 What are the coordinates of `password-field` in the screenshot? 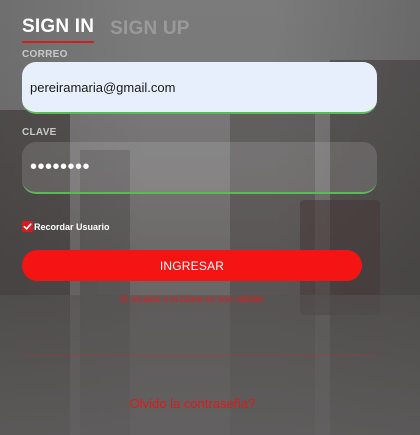 It's located at (199, 168).